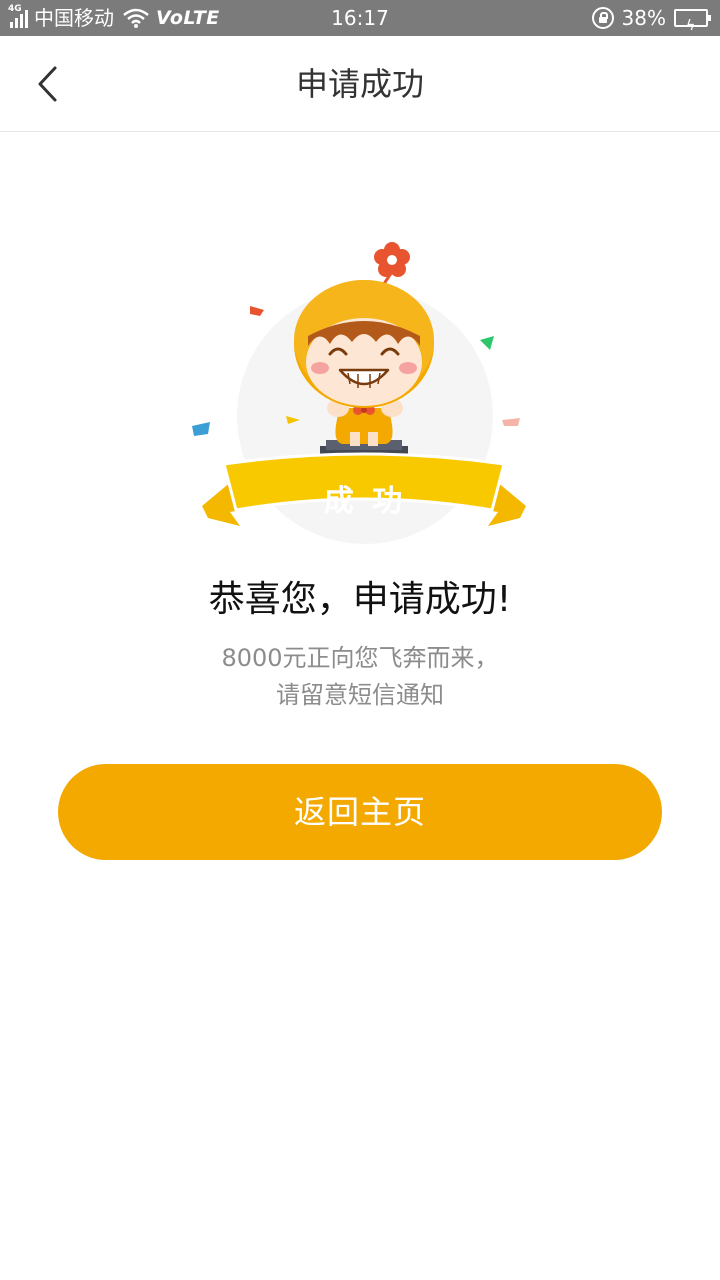 The width and height of the screenshot is (720, 1280). I want to click on description-line-2: 请留意短信通知, so click(360, 695).